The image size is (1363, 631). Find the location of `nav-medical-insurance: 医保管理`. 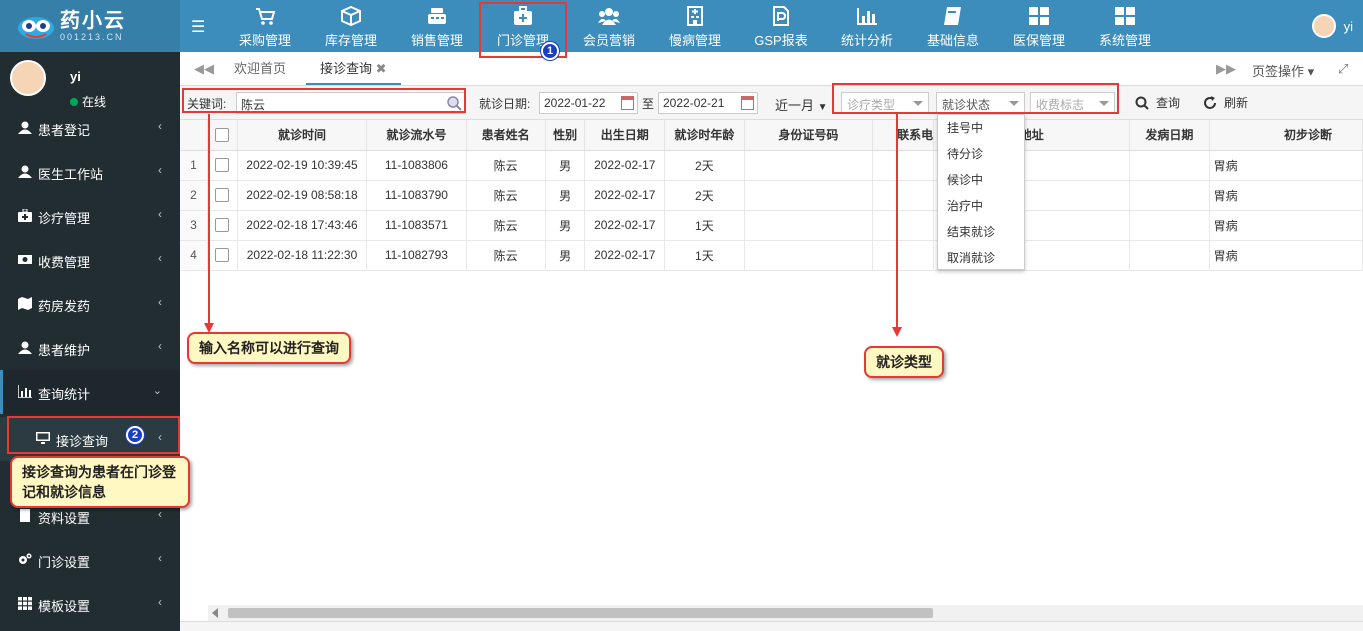

nav-medical-insurance: 医保管理 is located at coordinates (1039, 26).